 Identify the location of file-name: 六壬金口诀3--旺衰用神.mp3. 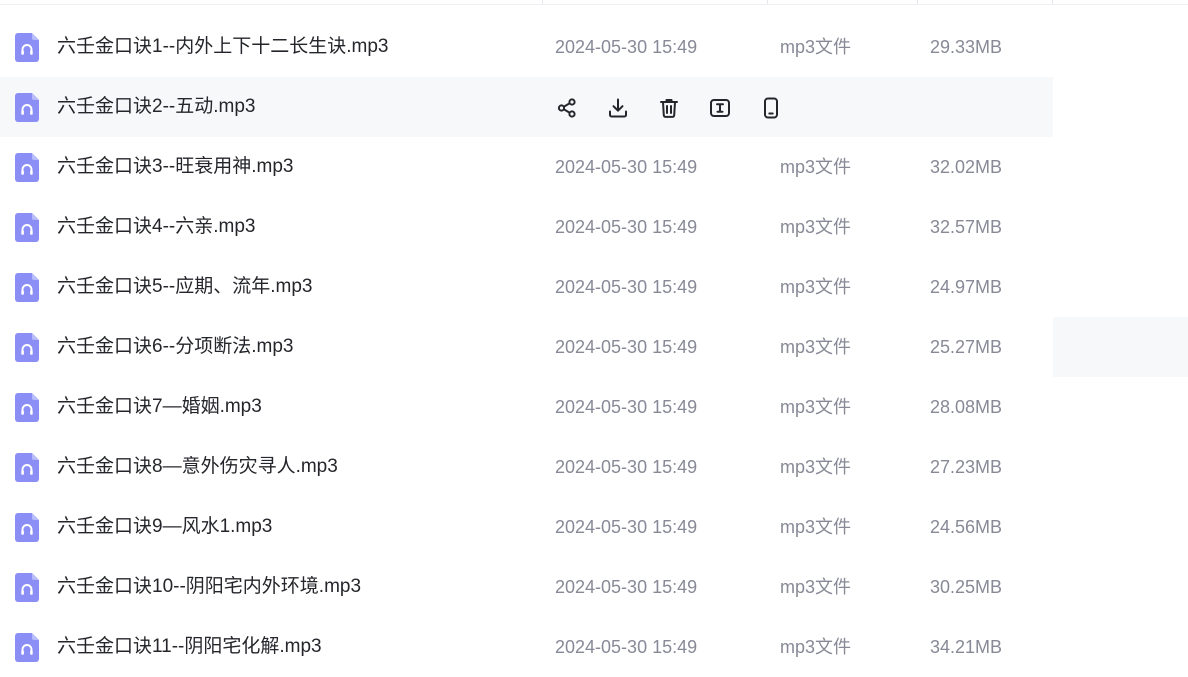
(175, 167).